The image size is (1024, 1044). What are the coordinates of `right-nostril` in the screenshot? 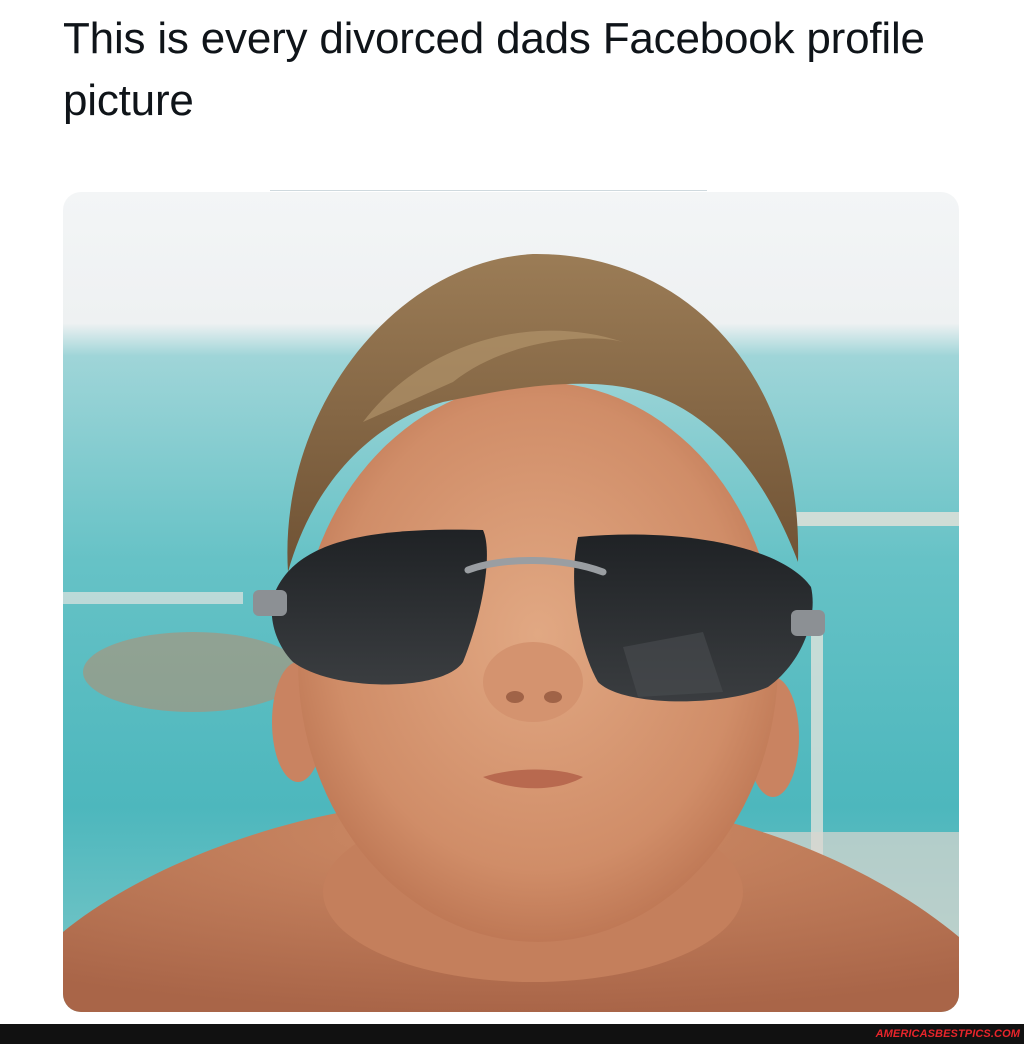 It's located at (553, 697).